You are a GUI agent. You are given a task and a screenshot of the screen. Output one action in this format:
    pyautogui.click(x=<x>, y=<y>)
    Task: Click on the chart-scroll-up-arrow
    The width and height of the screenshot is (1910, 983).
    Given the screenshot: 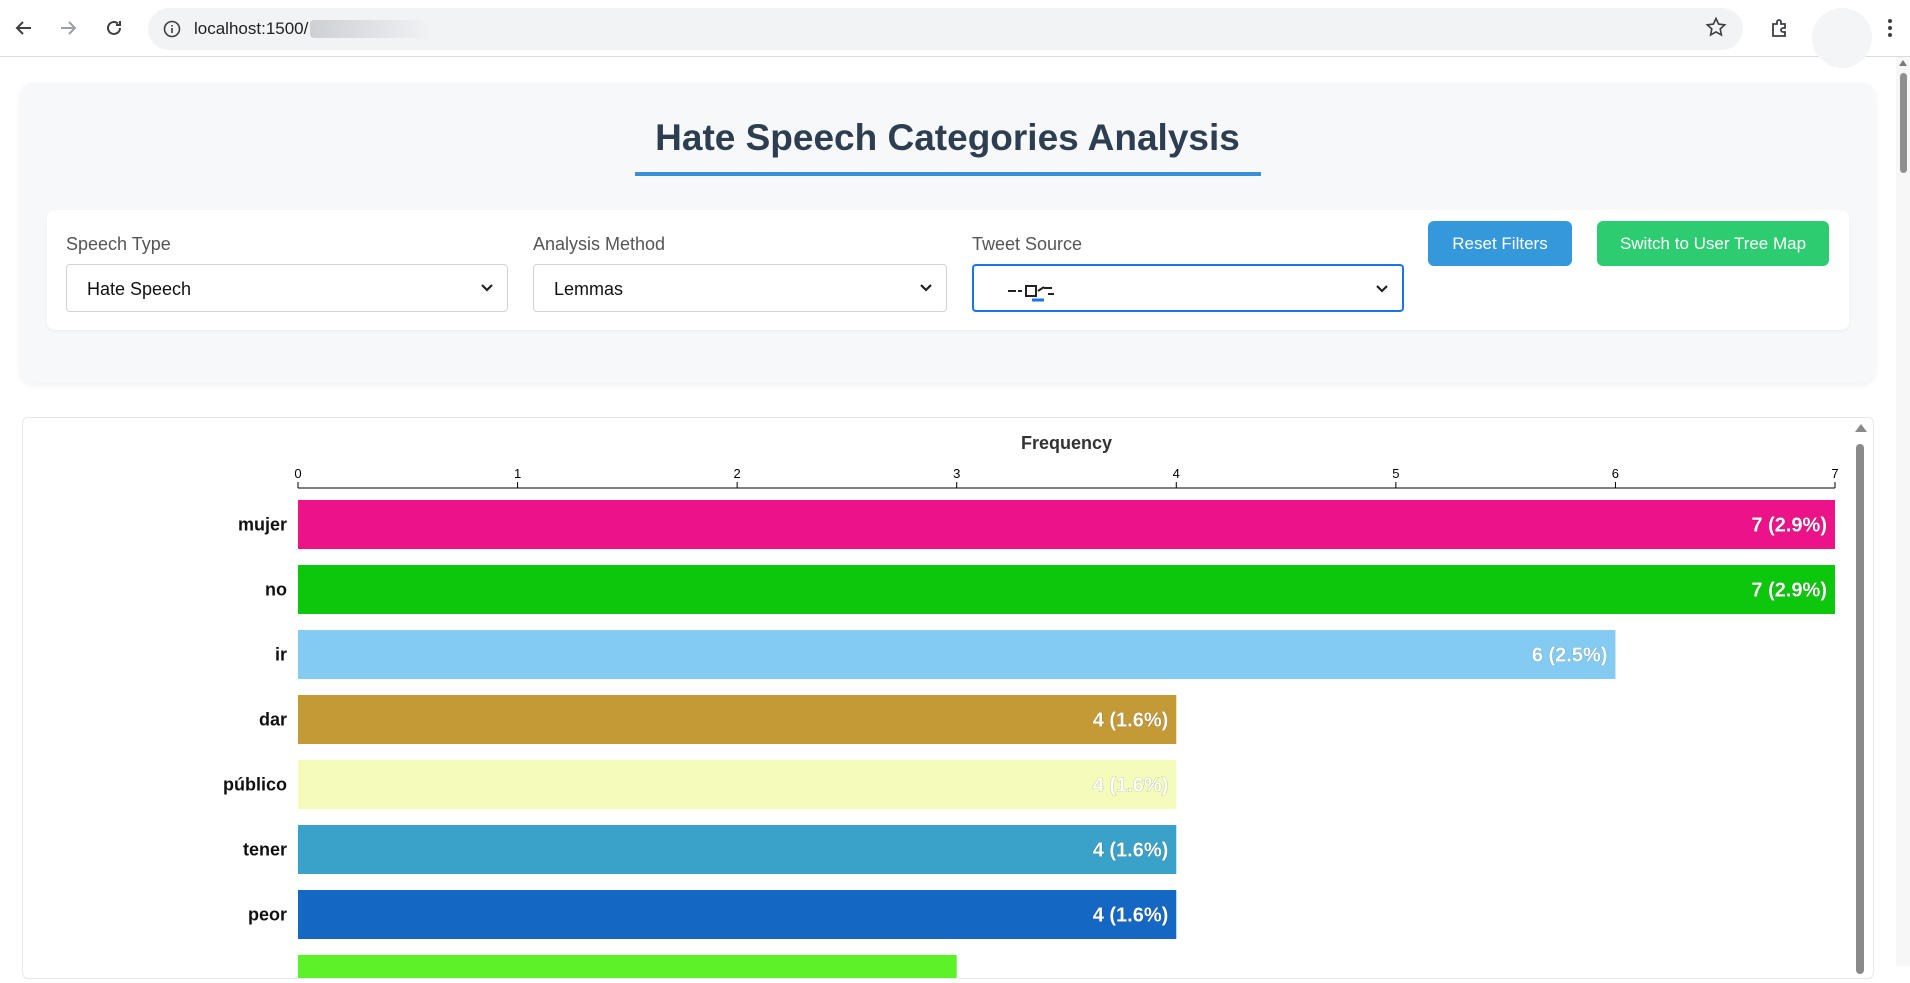 What is the action you would take?
    pyautogui.click(x=1861, y=428)
    